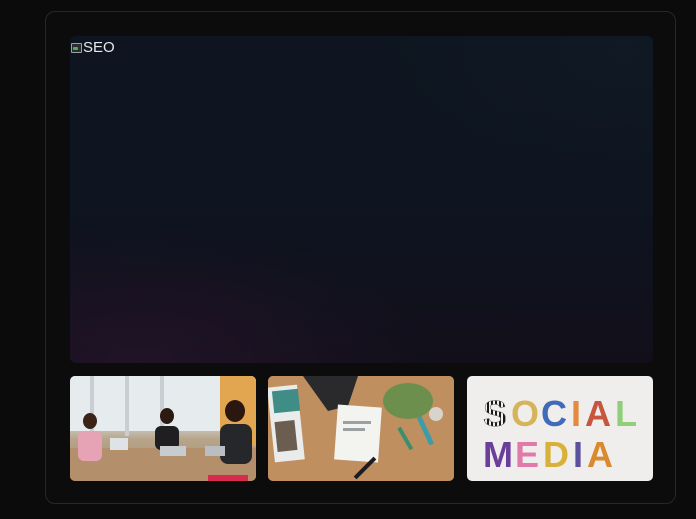 This screenshot has width=696, height=519. What do you see at coordinates (498, 454) in the screenshot?
I see `letter-m: M` at bounding box center [498, 454].